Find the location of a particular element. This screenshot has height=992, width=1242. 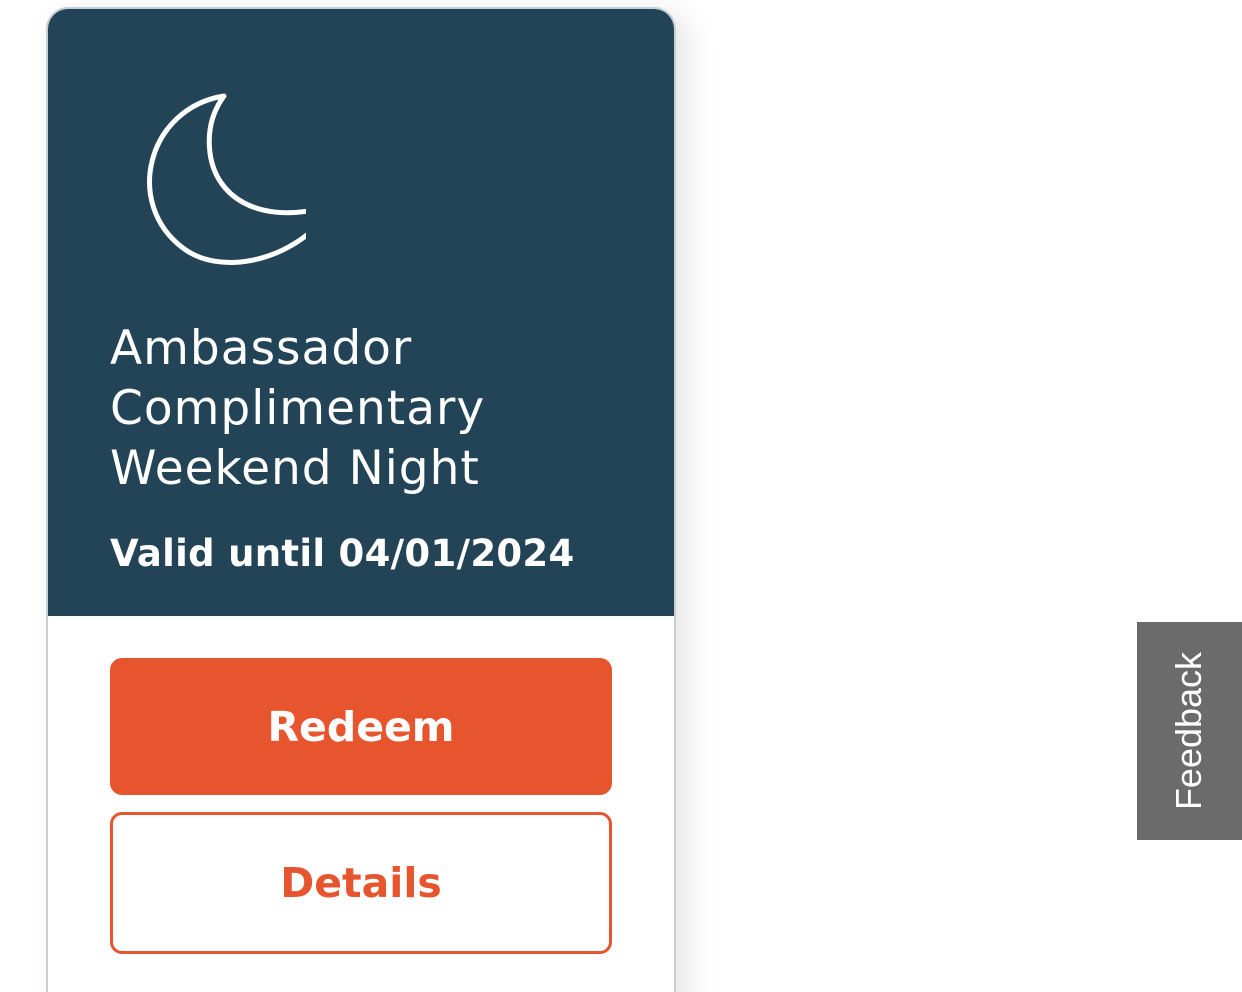

feedback-tab: Feedback is located at coordinates (1189, 731).